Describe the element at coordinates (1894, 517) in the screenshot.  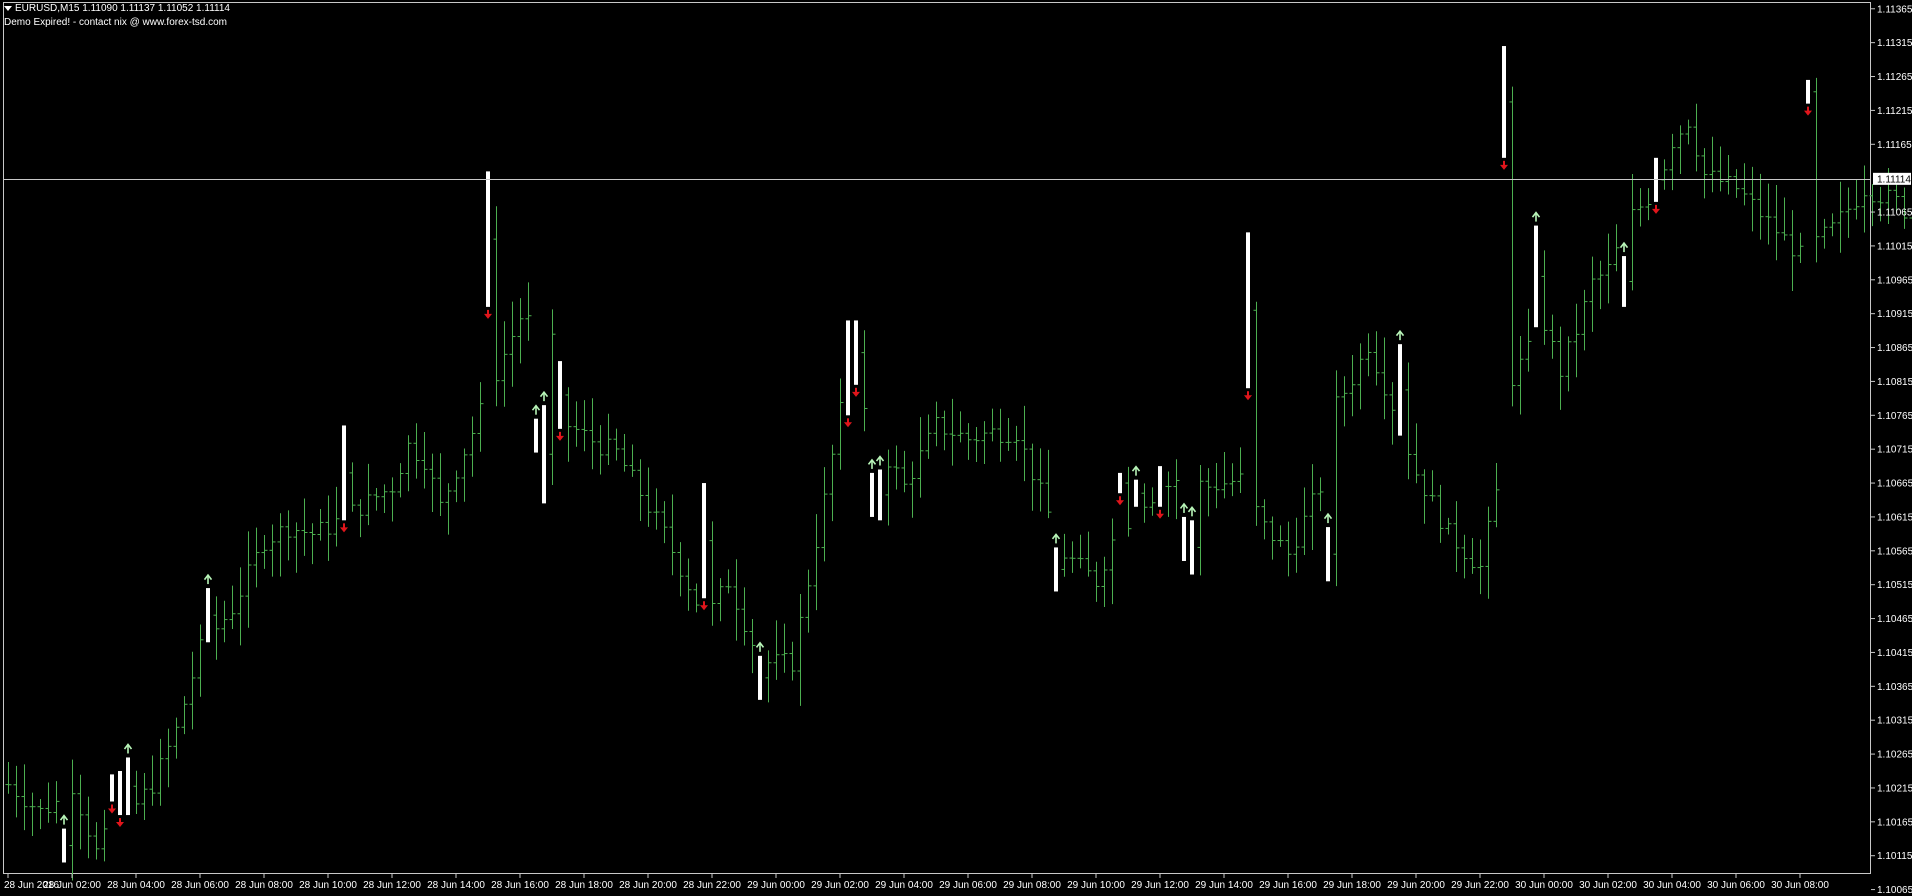
I see `y-tick-label: 1.10615` at that location.